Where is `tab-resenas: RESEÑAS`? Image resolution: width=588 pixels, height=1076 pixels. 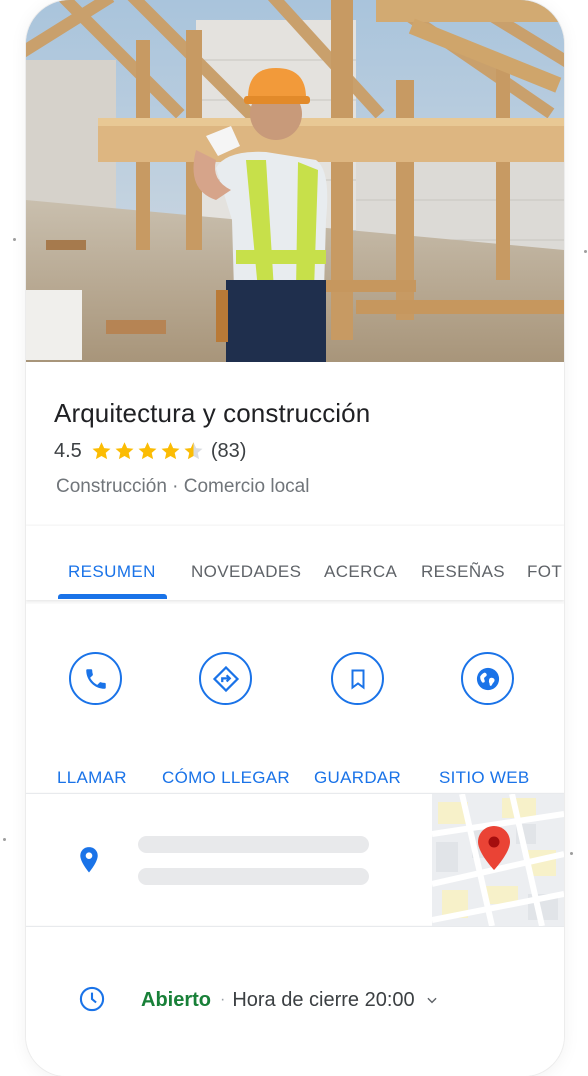 tab-resenas: RESEÑAS is located at coordinates (463, 572).